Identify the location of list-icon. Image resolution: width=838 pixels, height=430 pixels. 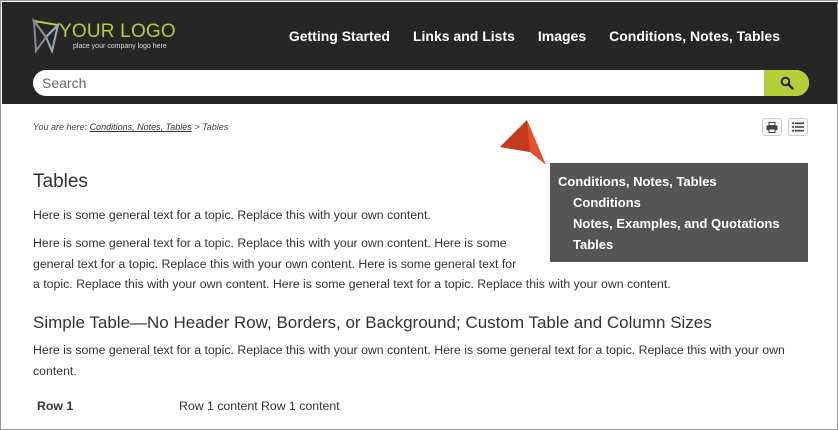
(798, 127).